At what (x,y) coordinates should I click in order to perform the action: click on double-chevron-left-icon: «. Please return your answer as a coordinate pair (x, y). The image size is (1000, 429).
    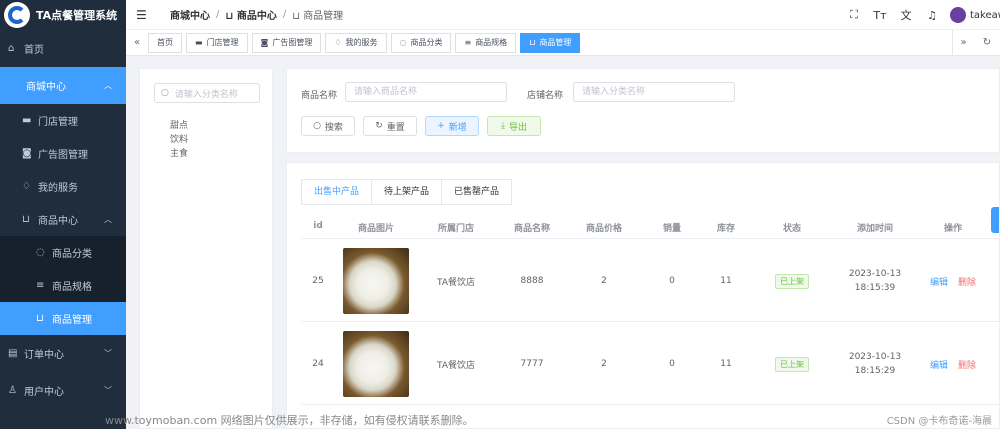
    Looking at the image, I should click on (137, 42).